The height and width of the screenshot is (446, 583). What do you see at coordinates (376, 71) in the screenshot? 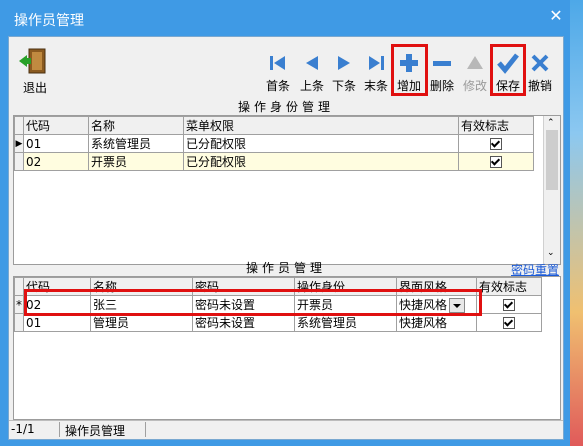
I see `last-record-button: 末条` at bounding box center [376, 71].